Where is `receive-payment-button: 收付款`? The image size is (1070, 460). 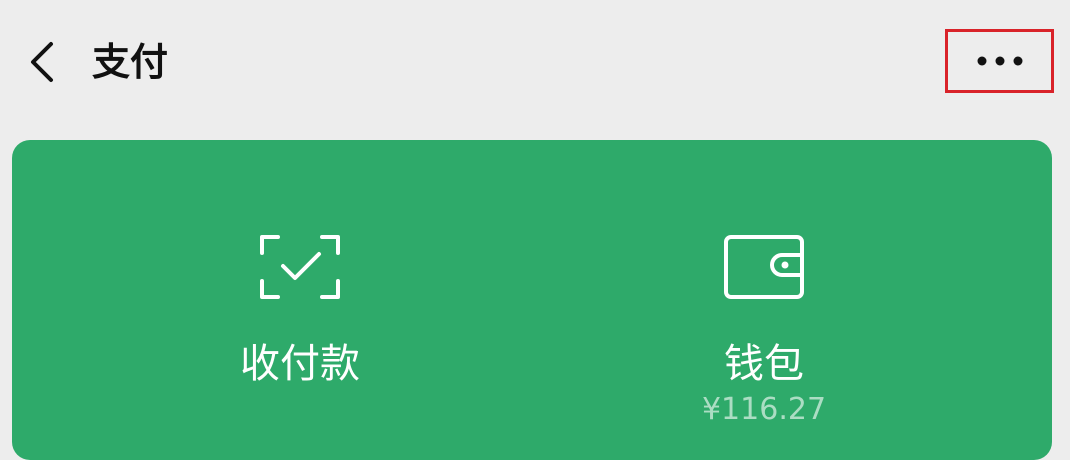
receive-payment-button: 收付款 is located at coordinates (300, 309).